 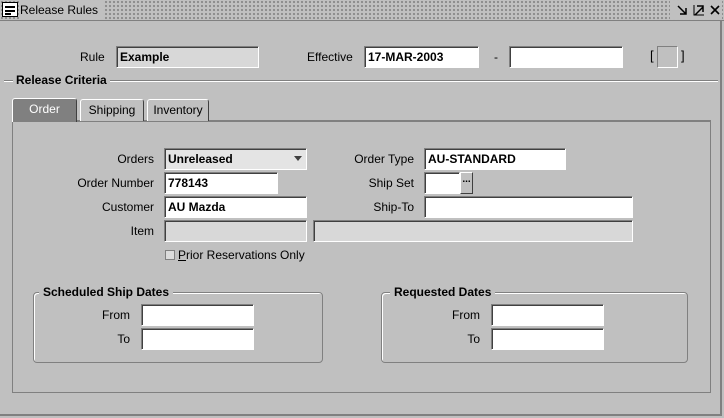 What do you see at coordinates (127, 207) in the screenshot?
I see `customer-label: Customer` at bounding box center [127, 207].